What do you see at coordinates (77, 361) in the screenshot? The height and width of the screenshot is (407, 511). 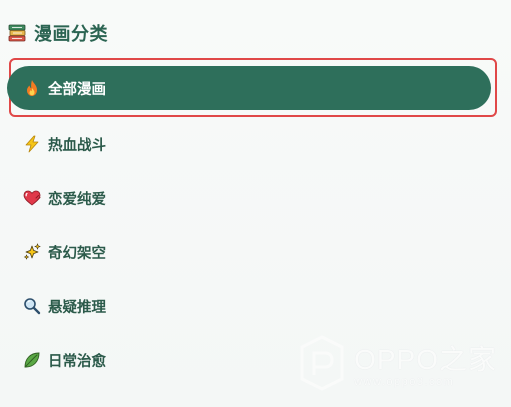 I see `category-item-label: 日常治愈` at bounding box center [77, 361].